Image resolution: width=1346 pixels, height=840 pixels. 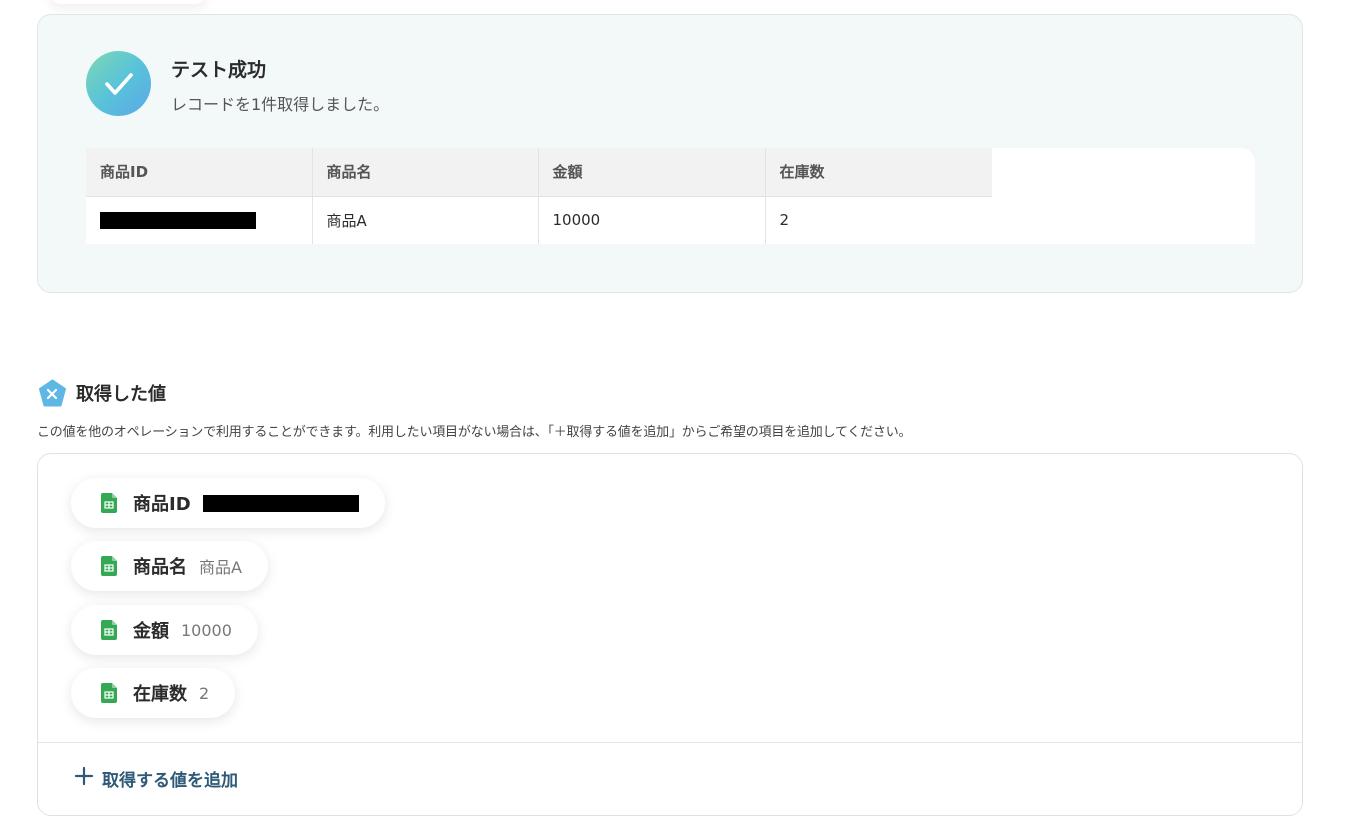 What do you see at coordinates (651, 220) in the screenshot?
I see `table-cell: 10000` at bounding box center [651, 220].